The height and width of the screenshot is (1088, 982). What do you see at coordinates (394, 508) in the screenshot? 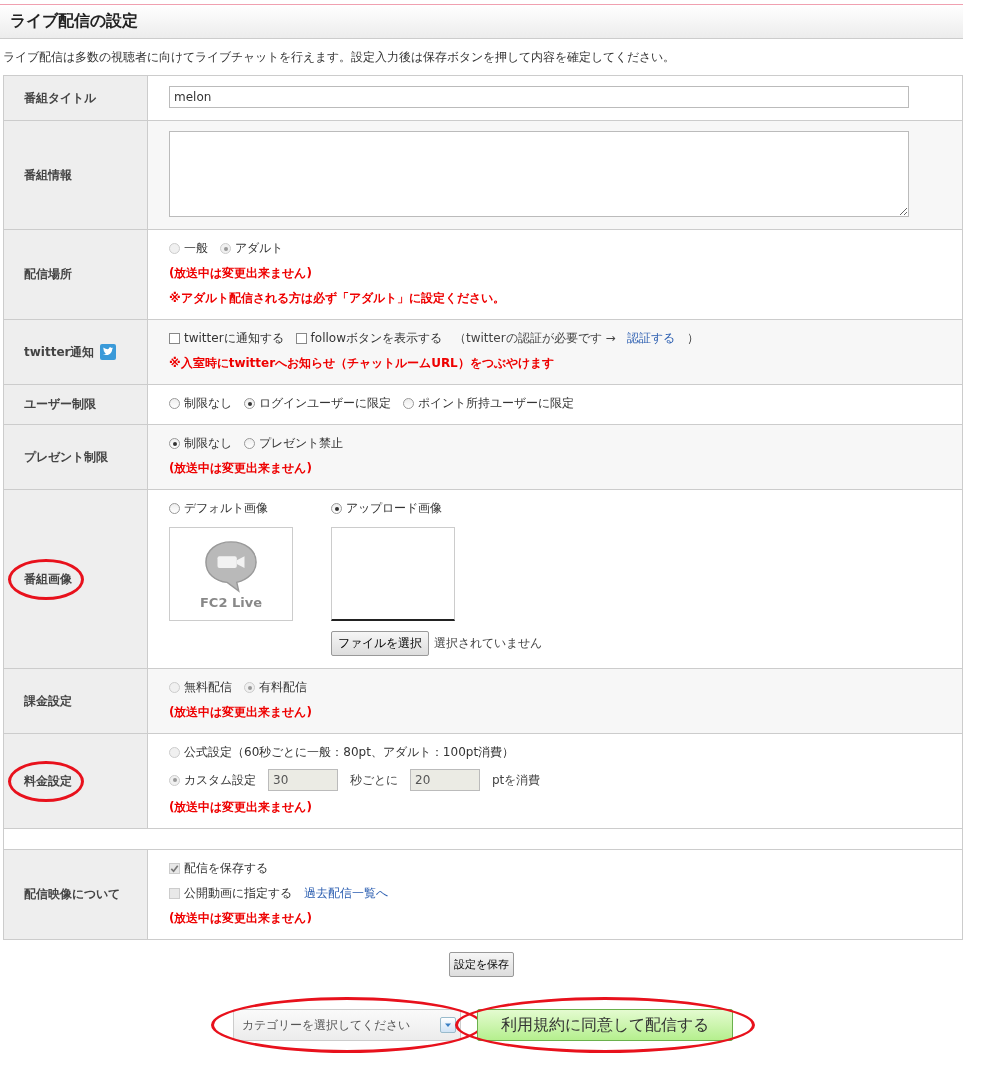
I see `option-label: アップロード画像` at bounding box center [394, 508].